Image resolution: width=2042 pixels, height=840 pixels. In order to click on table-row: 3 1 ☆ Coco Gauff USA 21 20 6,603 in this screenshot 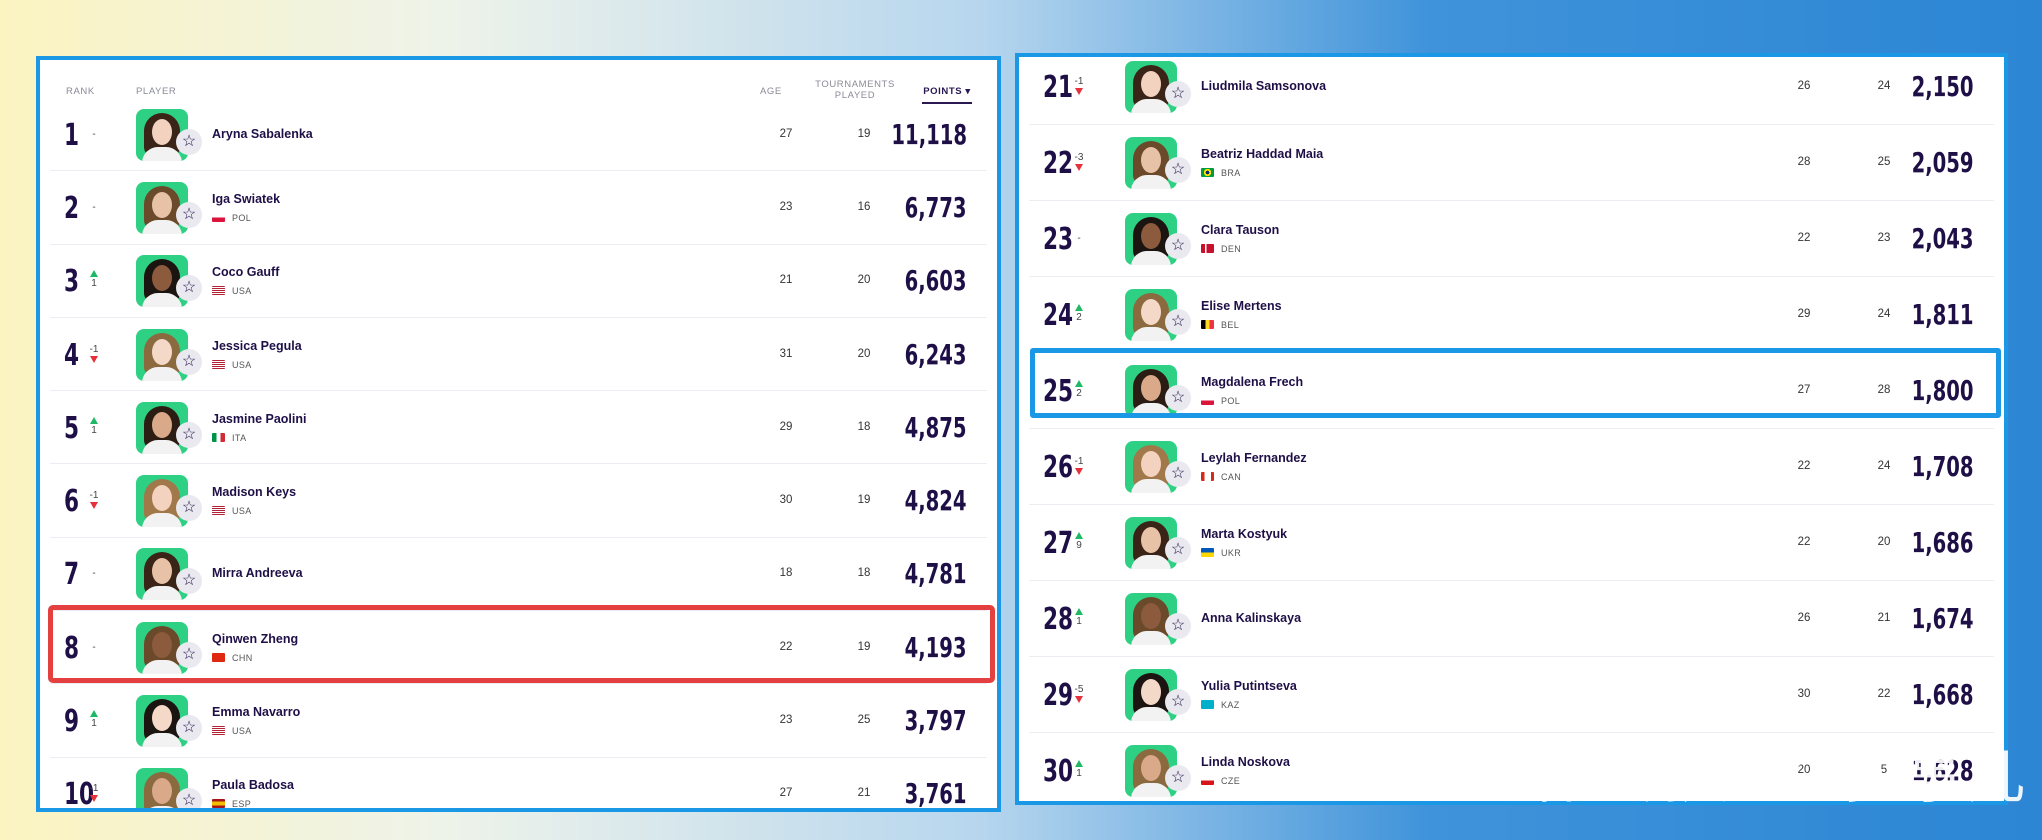, I will do `click(518, 281)`.